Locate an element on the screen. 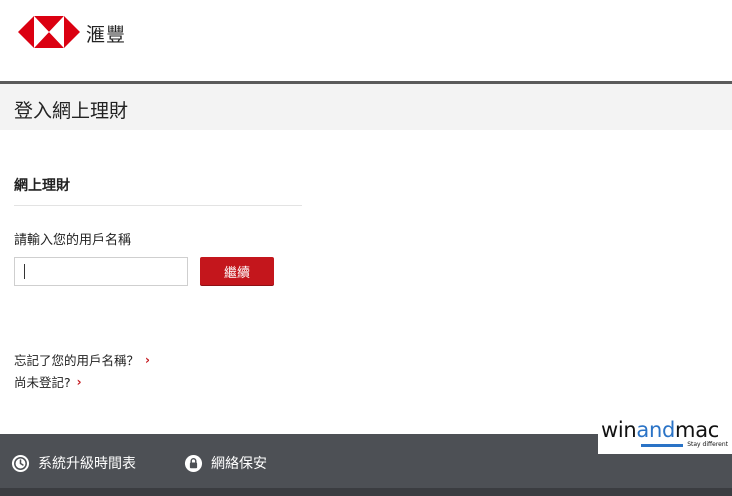  security-label: 網絡保安 is located at coordinates (239, 464).